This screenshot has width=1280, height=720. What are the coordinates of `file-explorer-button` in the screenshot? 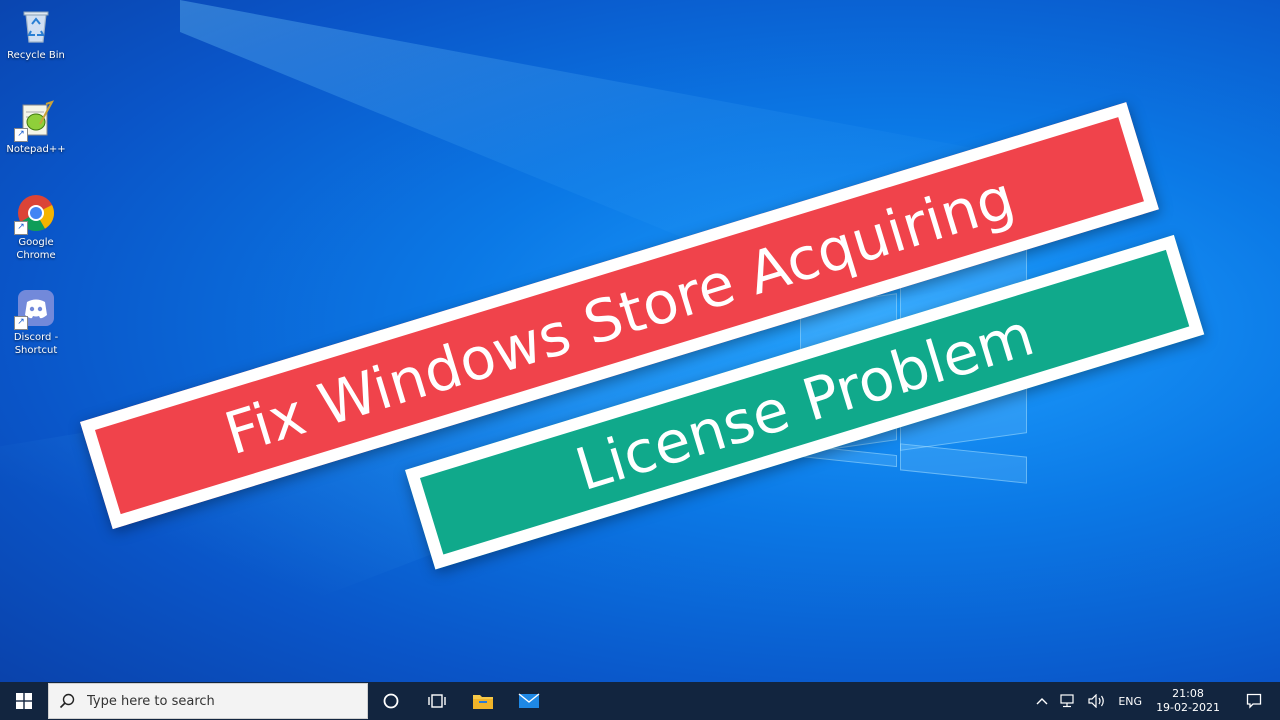 It's located at (483, 701).